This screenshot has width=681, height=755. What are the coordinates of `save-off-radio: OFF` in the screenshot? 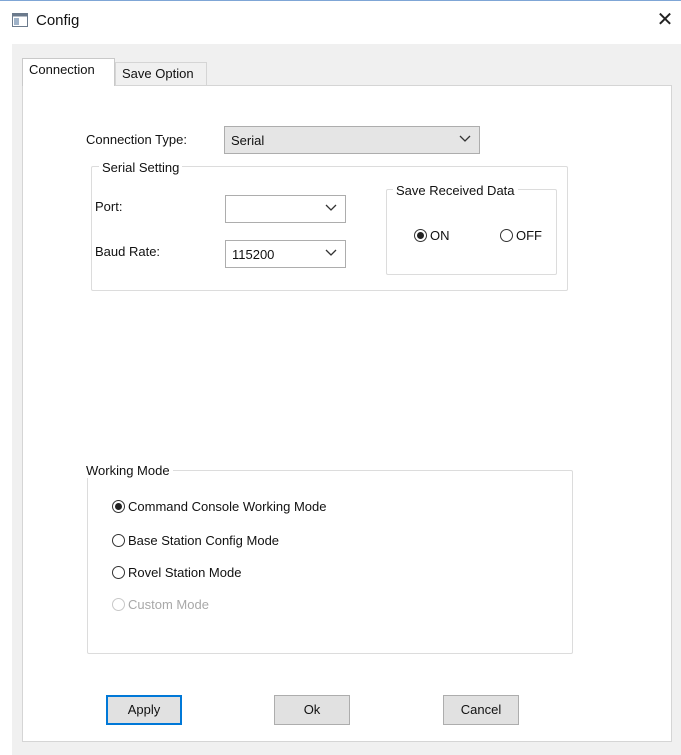 It's located at (521, 235).